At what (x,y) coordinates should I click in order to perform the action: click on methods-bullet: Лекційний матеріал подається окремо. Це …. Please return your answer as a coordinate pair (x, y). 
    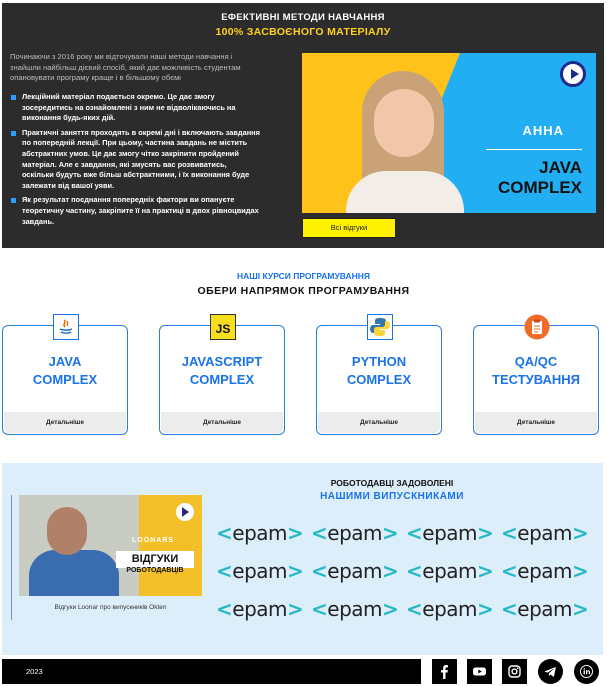
    Looking at the image, I should click on (135, 108).